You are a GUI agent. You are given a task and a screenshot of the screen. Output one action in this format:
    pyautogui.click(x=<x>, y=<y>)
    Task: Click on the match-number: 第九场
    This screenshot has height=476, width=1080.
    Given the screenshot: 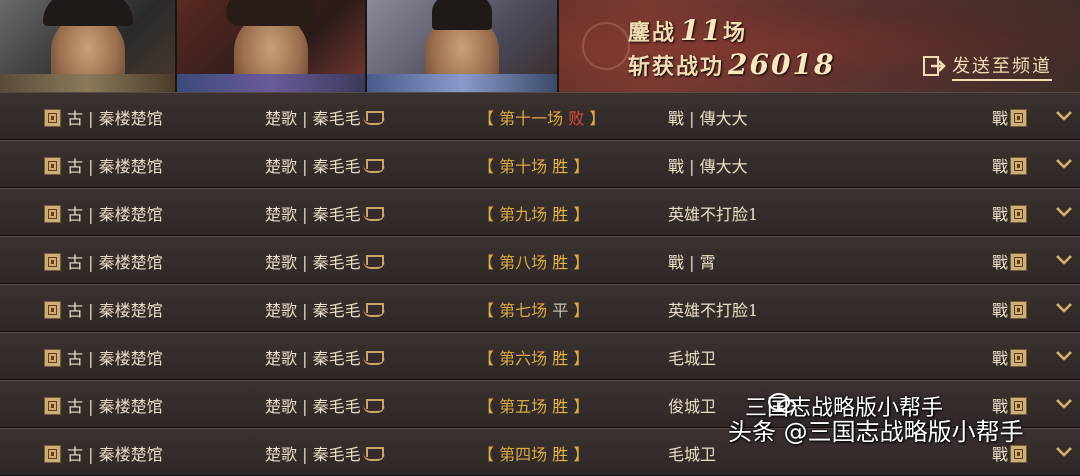 What is the action you would take?
    pyautogui.click(x=523, y=214)
    